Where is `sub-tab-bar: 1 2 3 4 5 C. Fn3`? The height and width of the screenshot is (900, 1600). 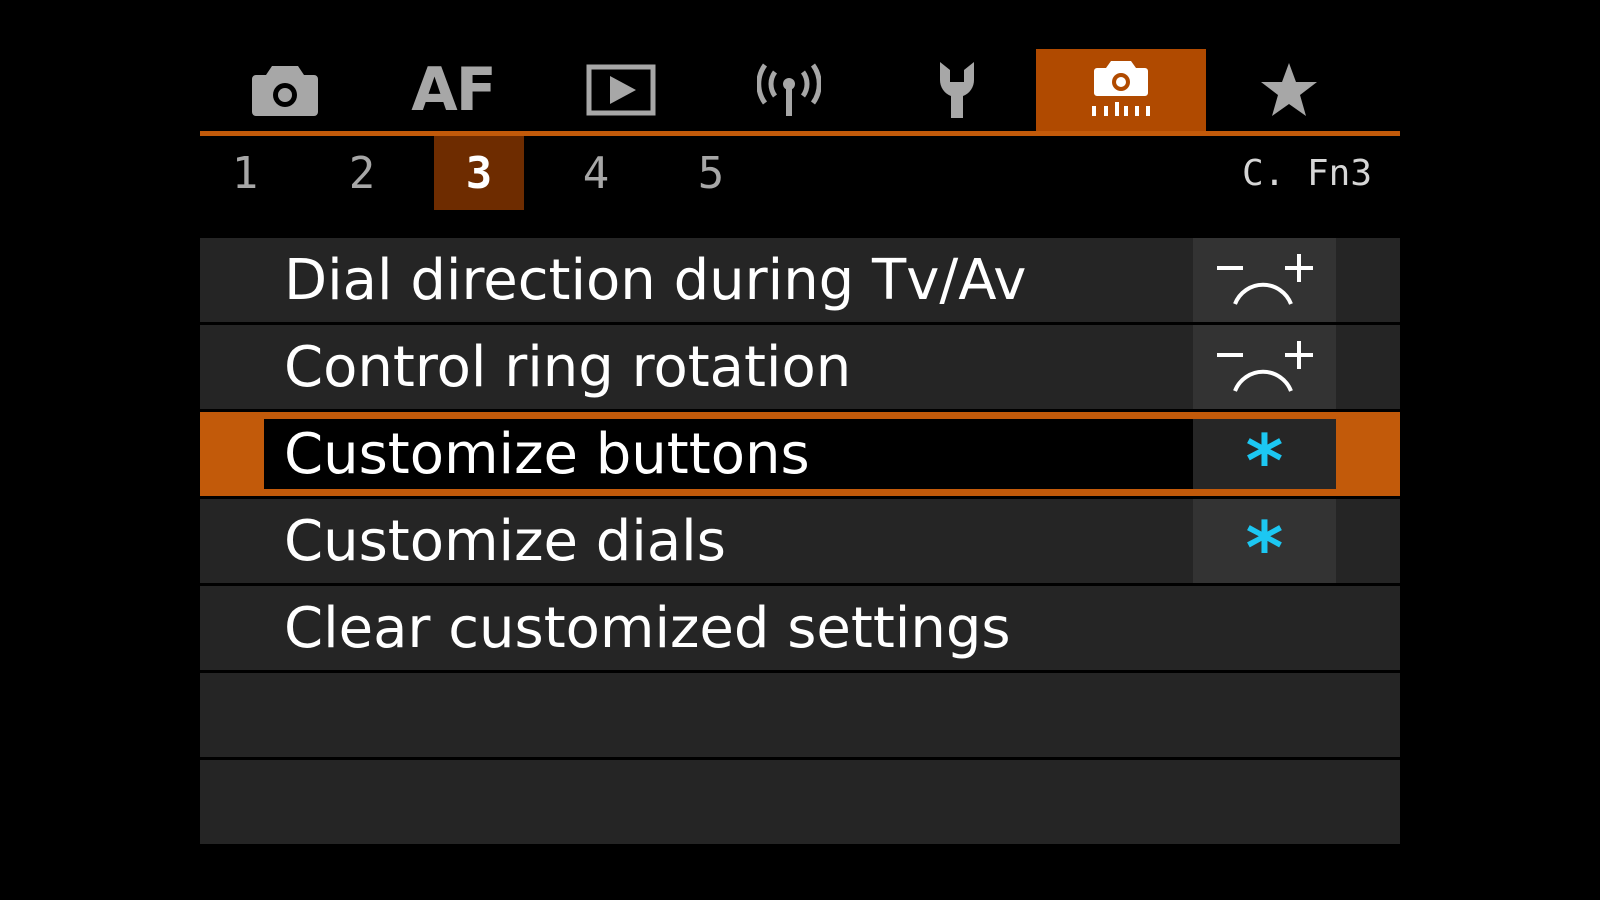
sub-tab-bar: 1 2 3 4 5 C. Fn3 is located at coordinates (800, 173).